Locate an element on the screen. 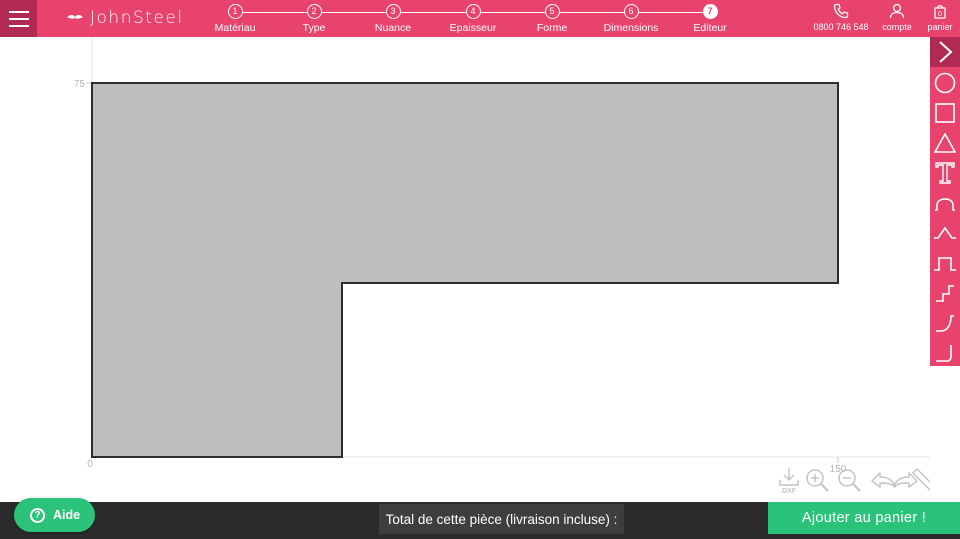  step-materiau: 1 Matériau is located at coordinates (235, 19).